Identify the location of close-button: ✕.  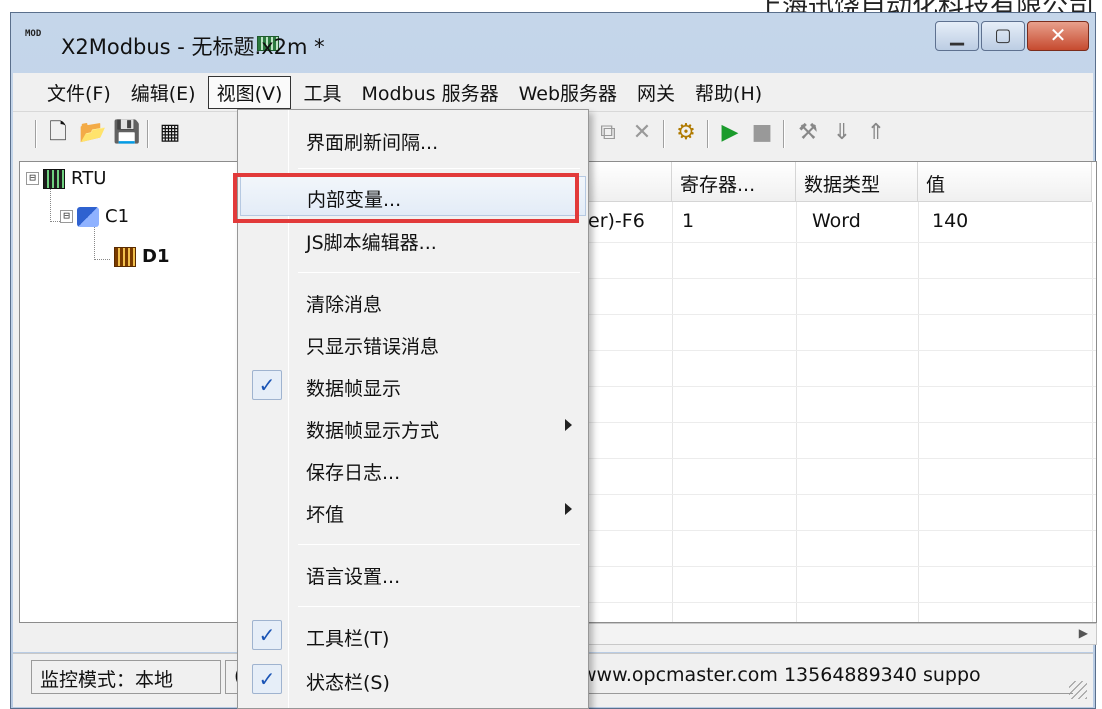
(1058, 36).